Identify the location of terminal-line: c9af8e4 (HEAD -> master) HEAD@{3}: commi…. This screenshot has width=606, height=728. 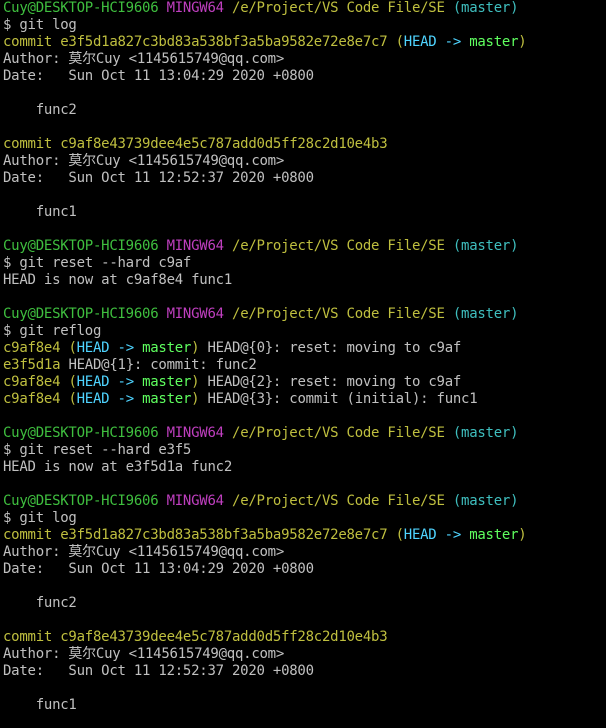
(304, 399).